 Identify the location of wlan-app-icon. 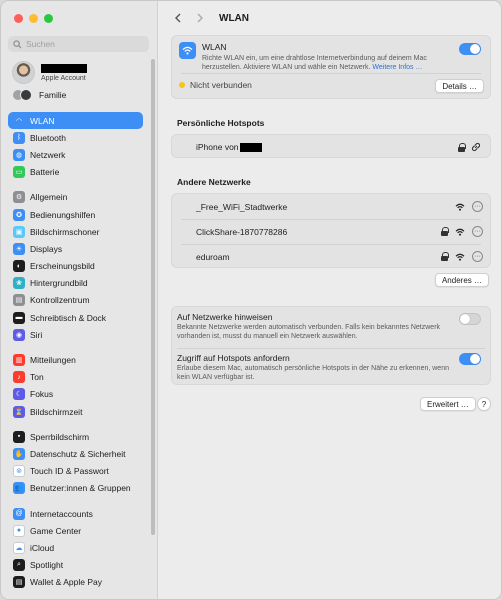
(187, 50).